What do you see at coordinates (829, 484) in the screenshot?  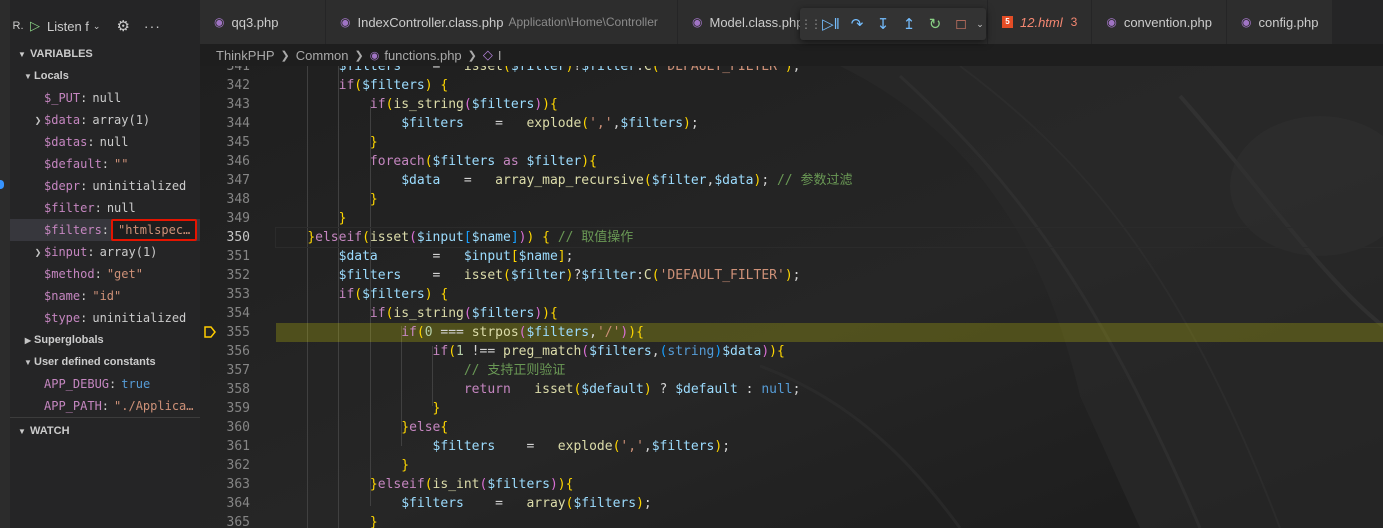 I see `code-line: }elseif(is_int($filters)){` at bounding box center [829, 484].